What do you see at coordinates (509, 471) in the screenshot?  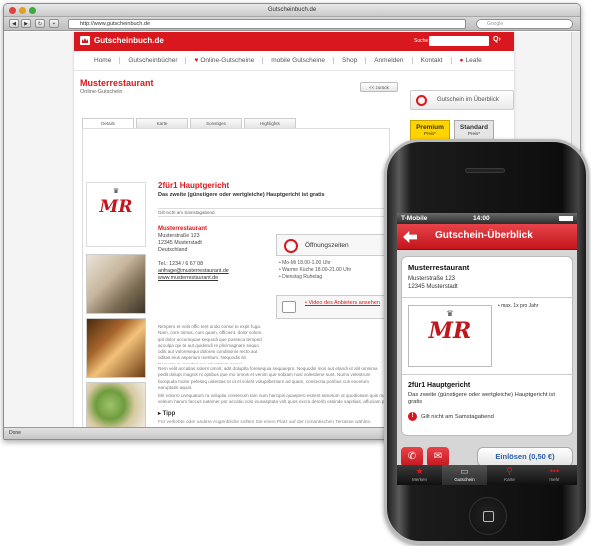 I see `map-pin-icon: ⚲` at bounding box center [509, 471].